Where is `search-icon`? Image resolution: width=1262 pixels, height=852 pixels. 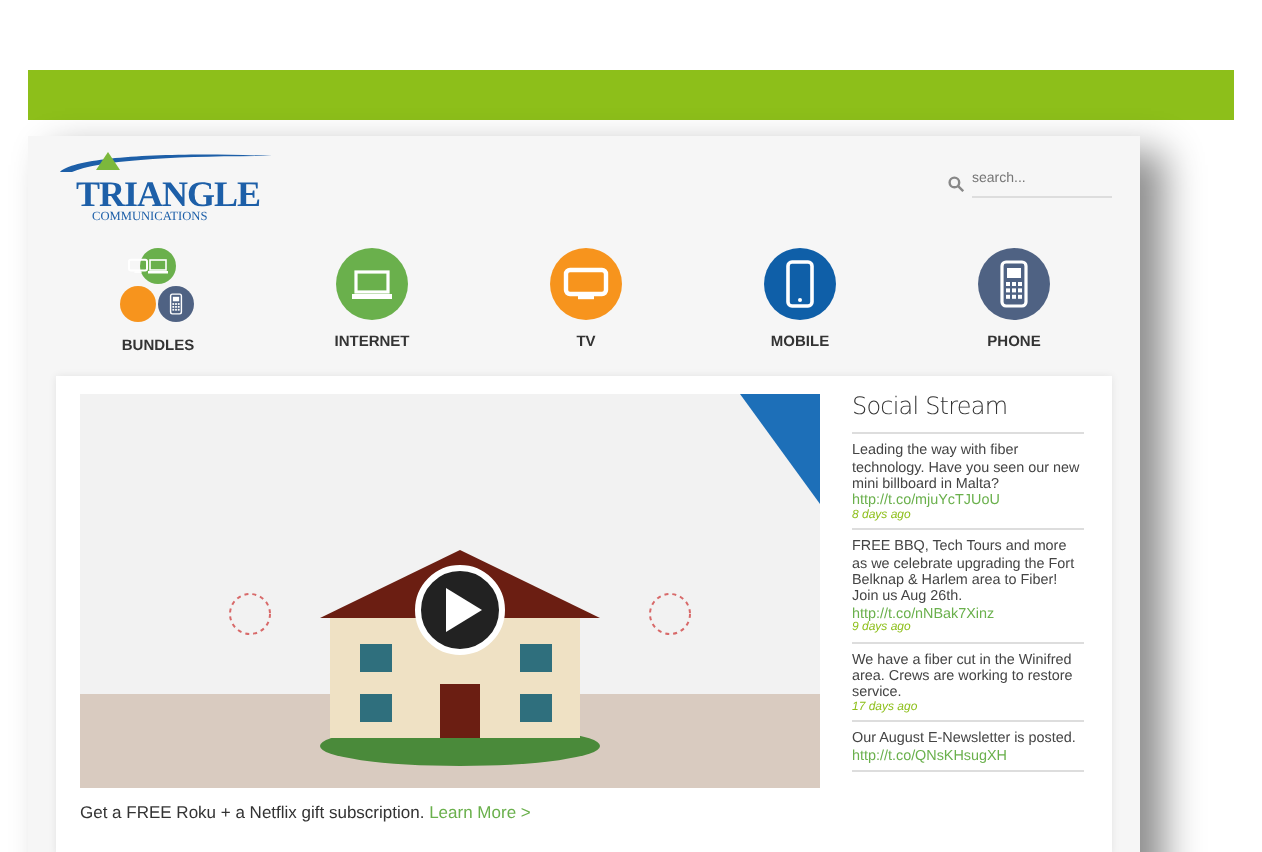
search-icon is located at coordinates (956, 184).